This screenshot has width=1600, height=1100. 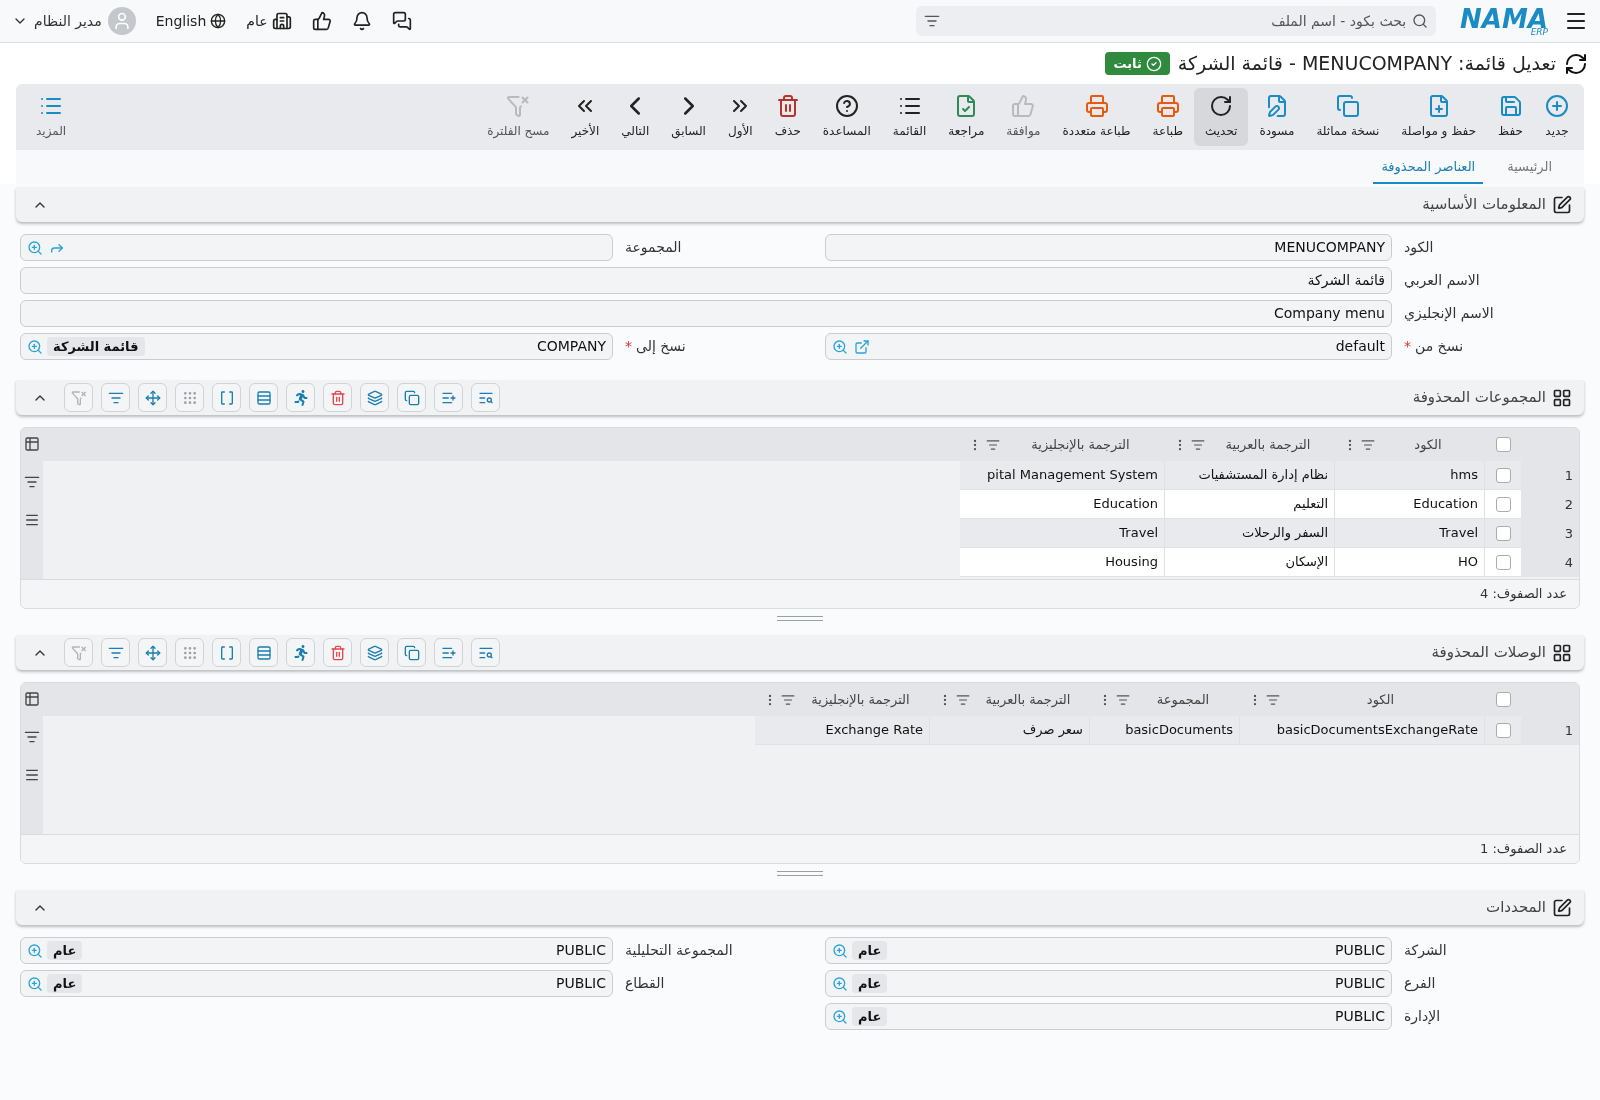 I want to click on input-field: قائمة الشركة, so click(x=706, y=280).